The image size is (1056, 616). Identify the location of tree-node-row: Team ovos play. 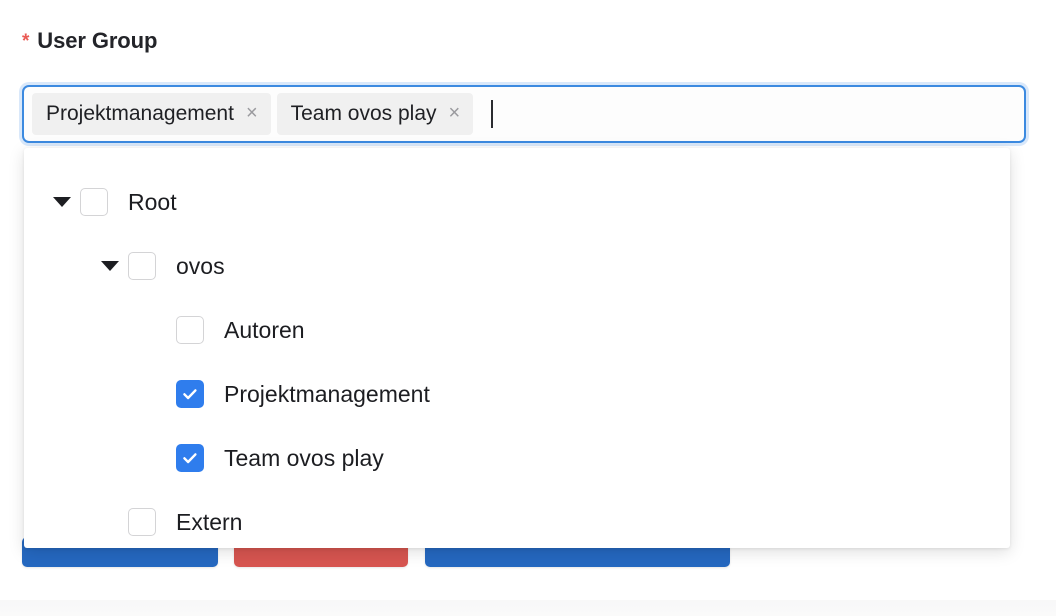
(517, 458).